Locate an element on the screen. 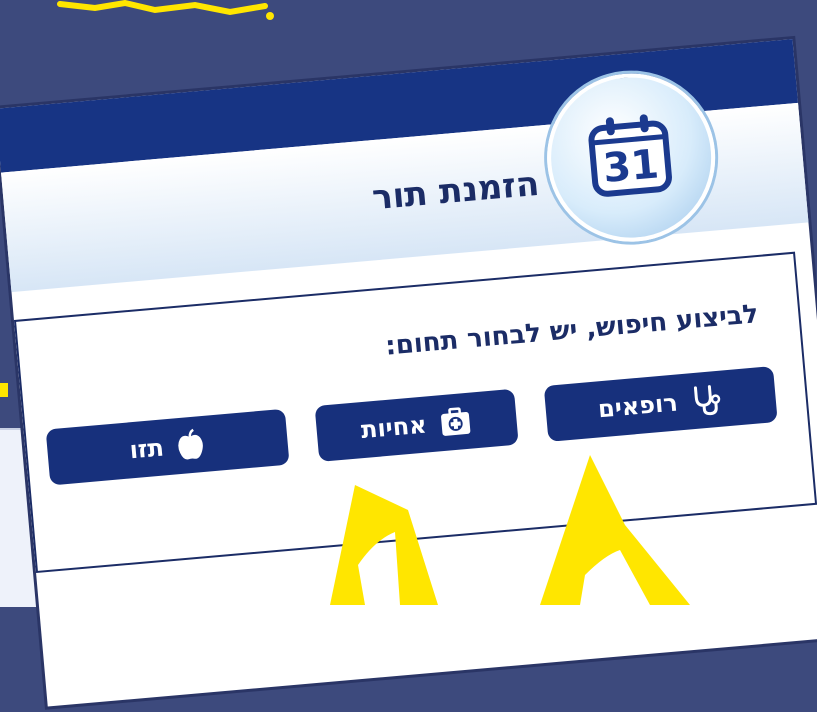 The height and width of the screenshot is (712, 817). nurses-button: אחיות is located at coordinates (416, 425).